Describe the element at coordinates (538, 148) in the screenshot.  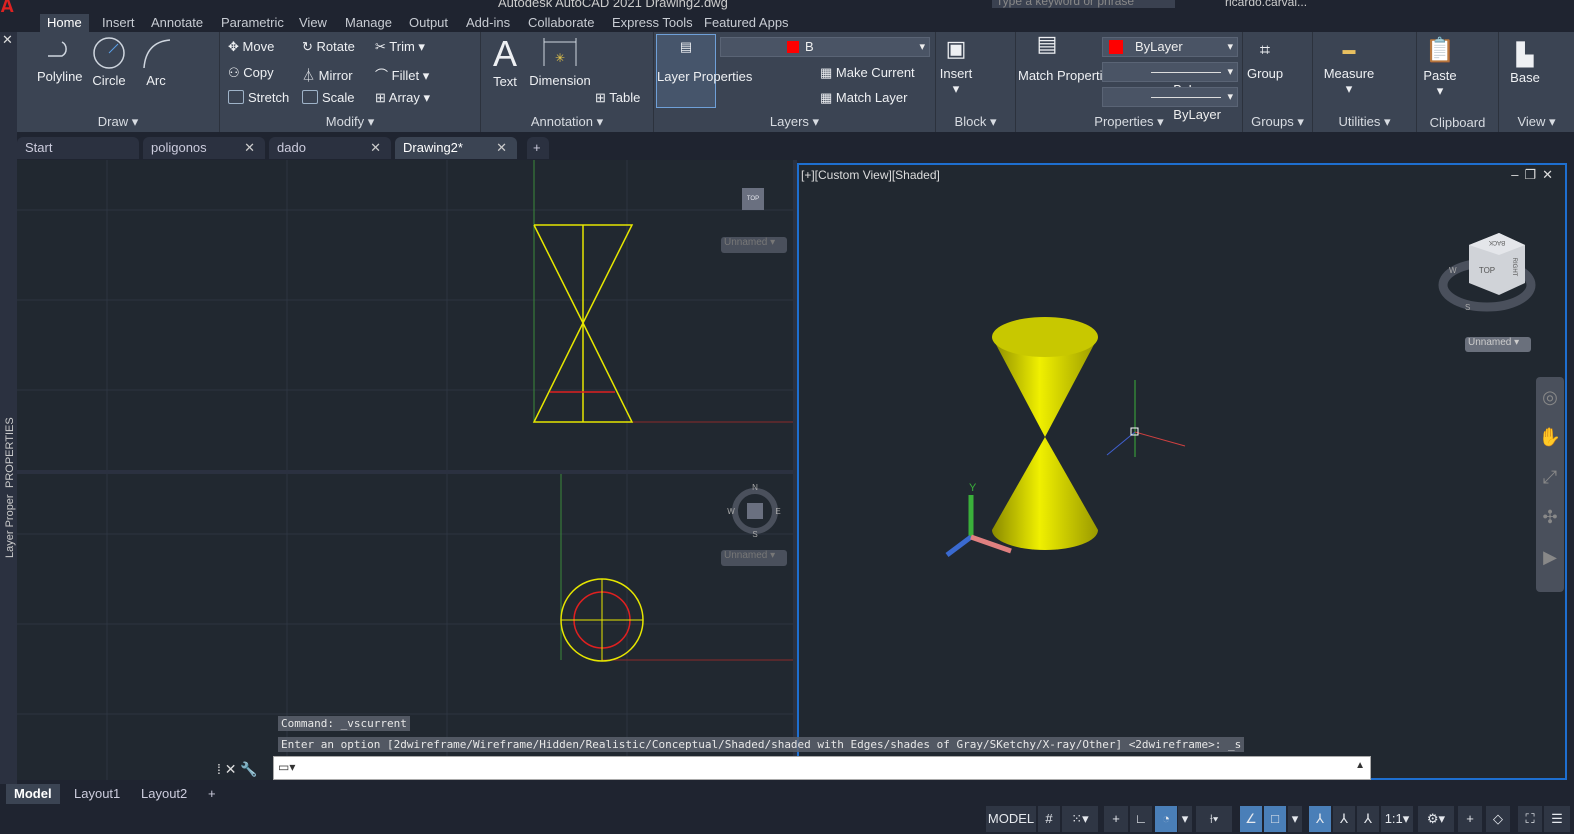
I see `new-tab-button: +` at that location.